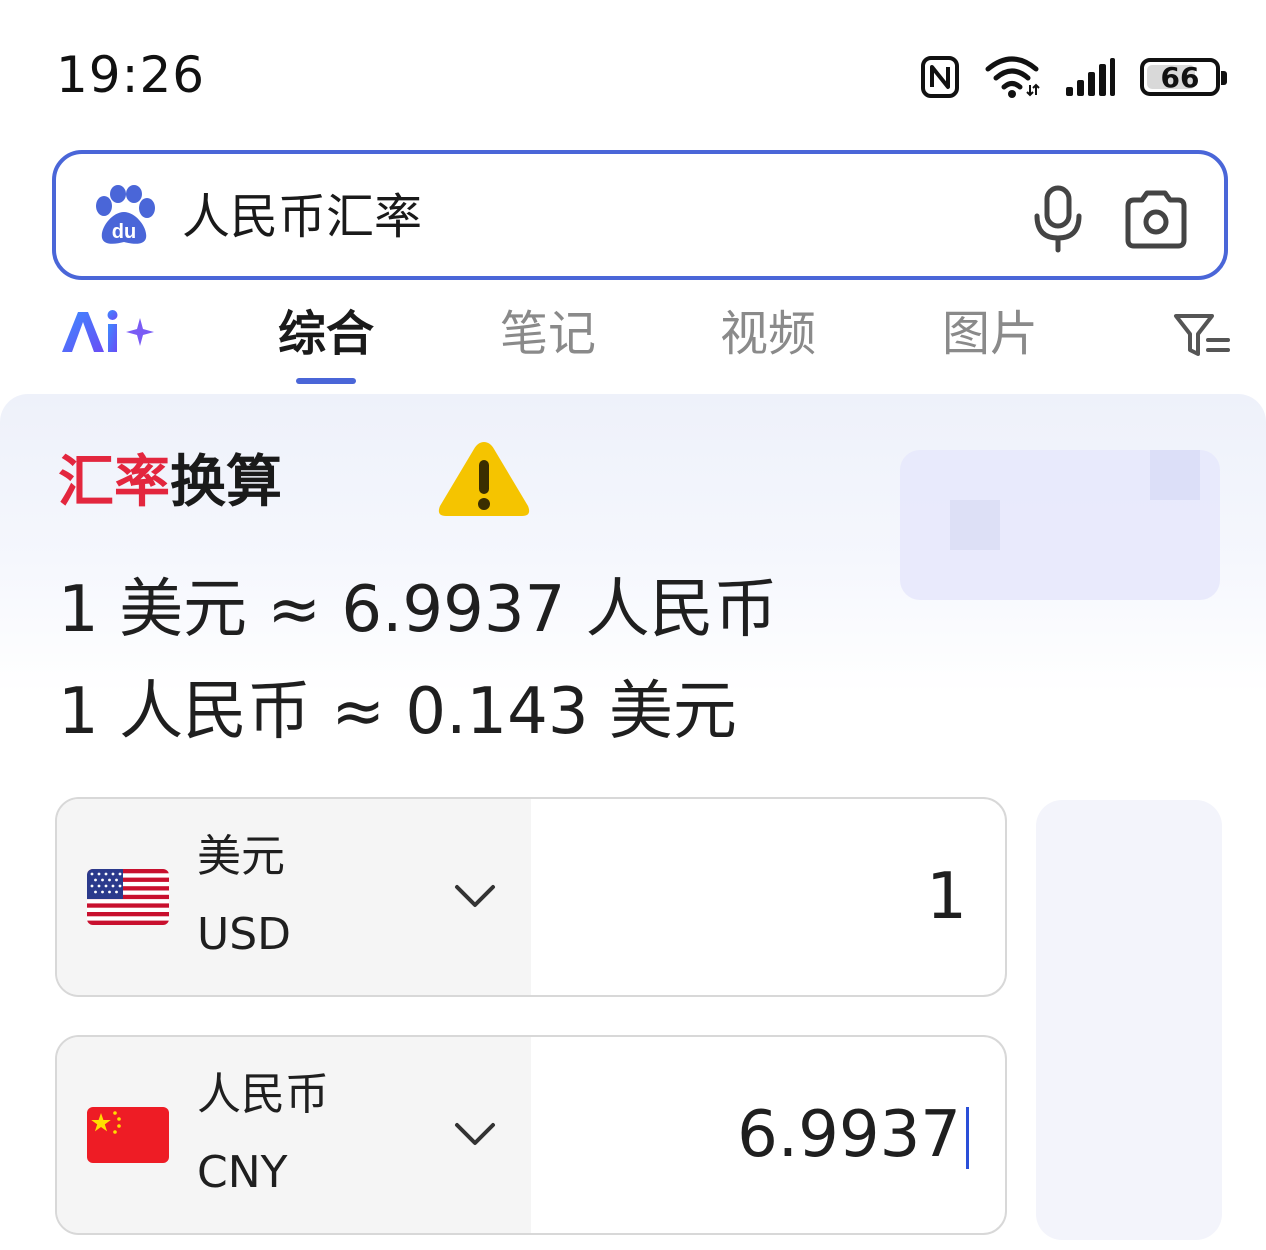  I want to click on search-input: 人民币汇率, so click(302, 217).